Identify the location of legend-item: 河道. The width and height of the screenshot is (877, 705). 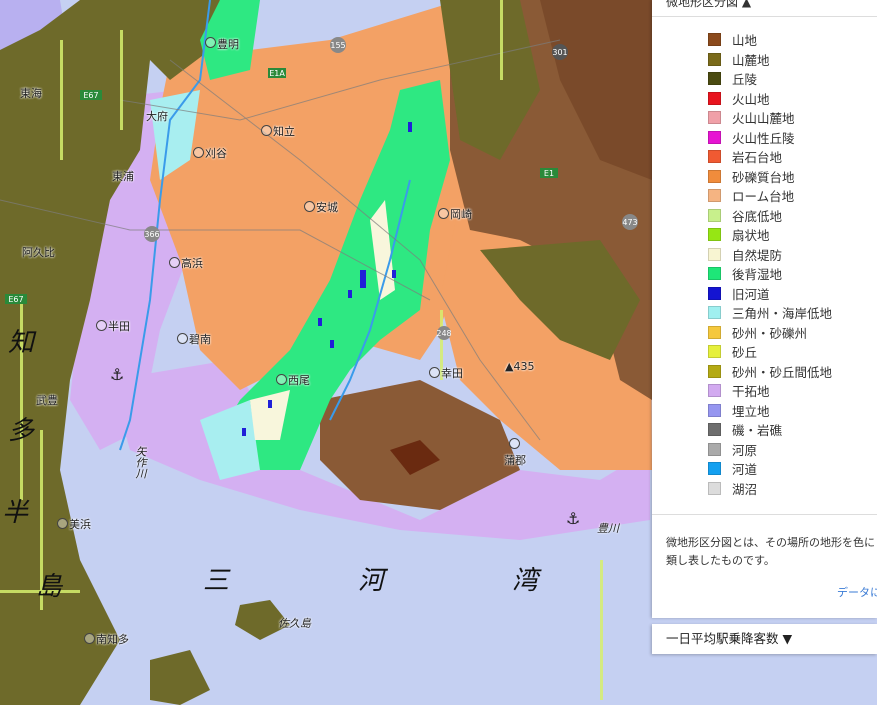
(770, 469).